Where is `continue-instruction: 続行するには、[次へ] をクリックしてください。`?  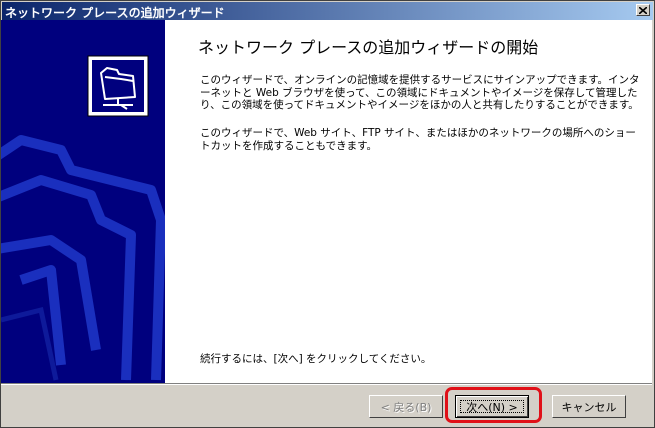
continue-instruction: 続行するには、[次へ] をクリックしてください。 is located at coordinates (316, 359).